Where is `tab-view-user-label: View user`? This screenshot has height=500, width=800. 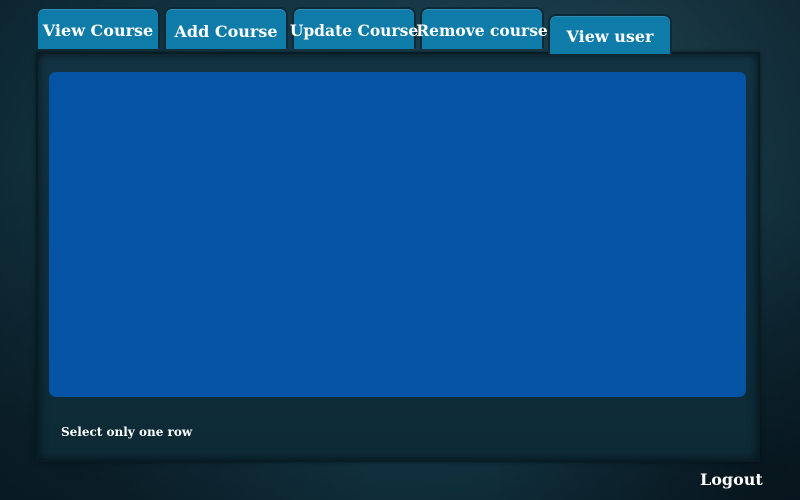
tab-view-user-label: View user is located at coordinates (610, 36).